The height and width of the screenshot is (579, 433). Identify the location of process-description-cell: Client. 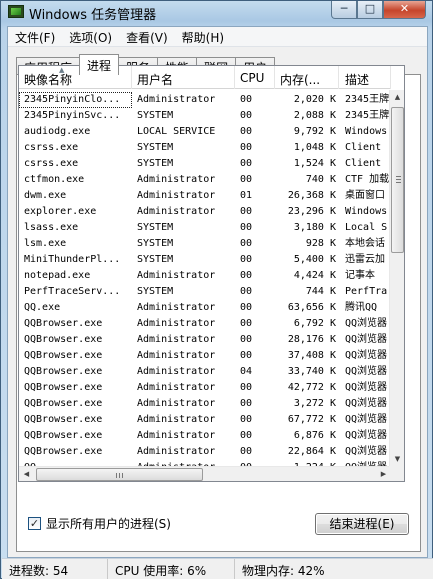
(363, 163).